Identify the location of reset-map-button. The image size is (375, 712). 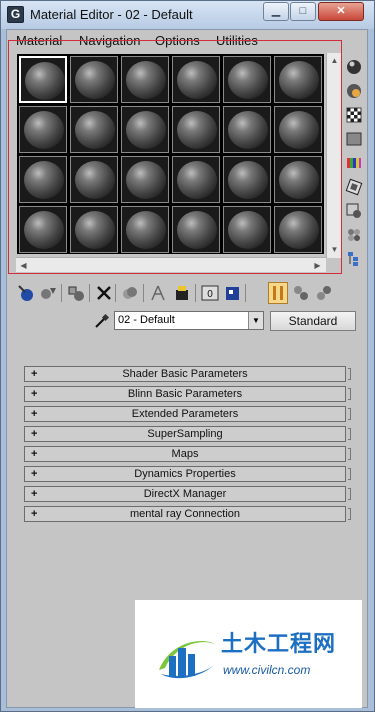
(104, 293).